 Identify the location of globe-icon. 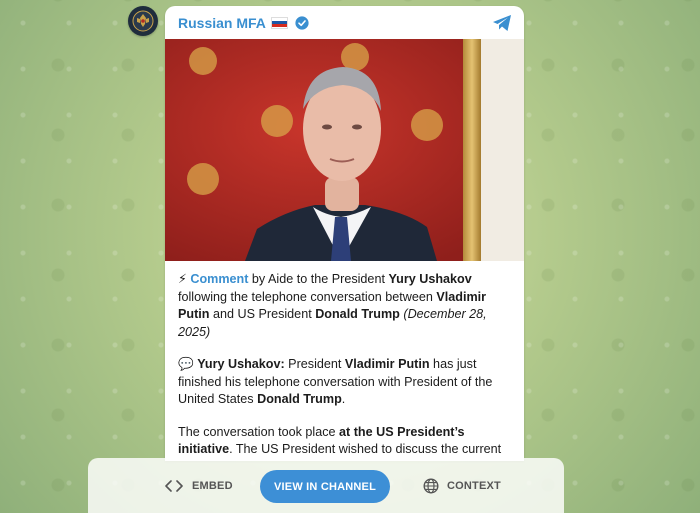
(431, 485).